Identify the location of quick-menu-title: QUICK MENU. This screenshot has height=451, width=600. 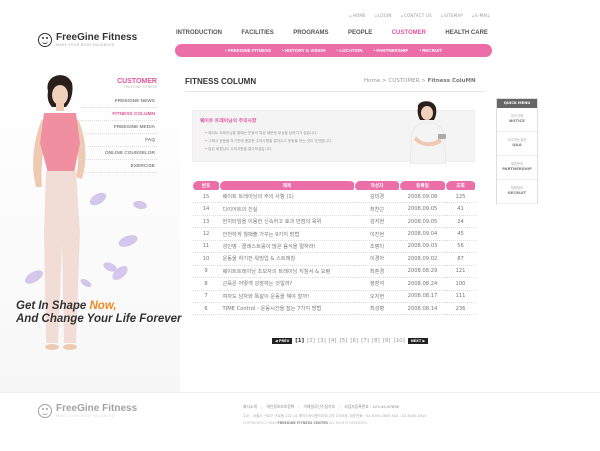
(517, 103).